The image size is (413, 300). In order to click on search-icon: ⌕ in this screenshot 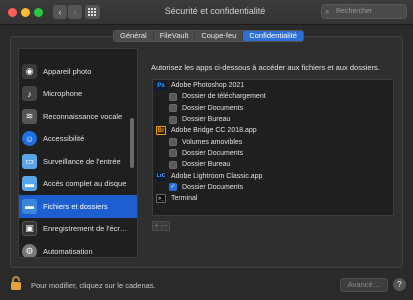, I will do `click(327, 11)`.